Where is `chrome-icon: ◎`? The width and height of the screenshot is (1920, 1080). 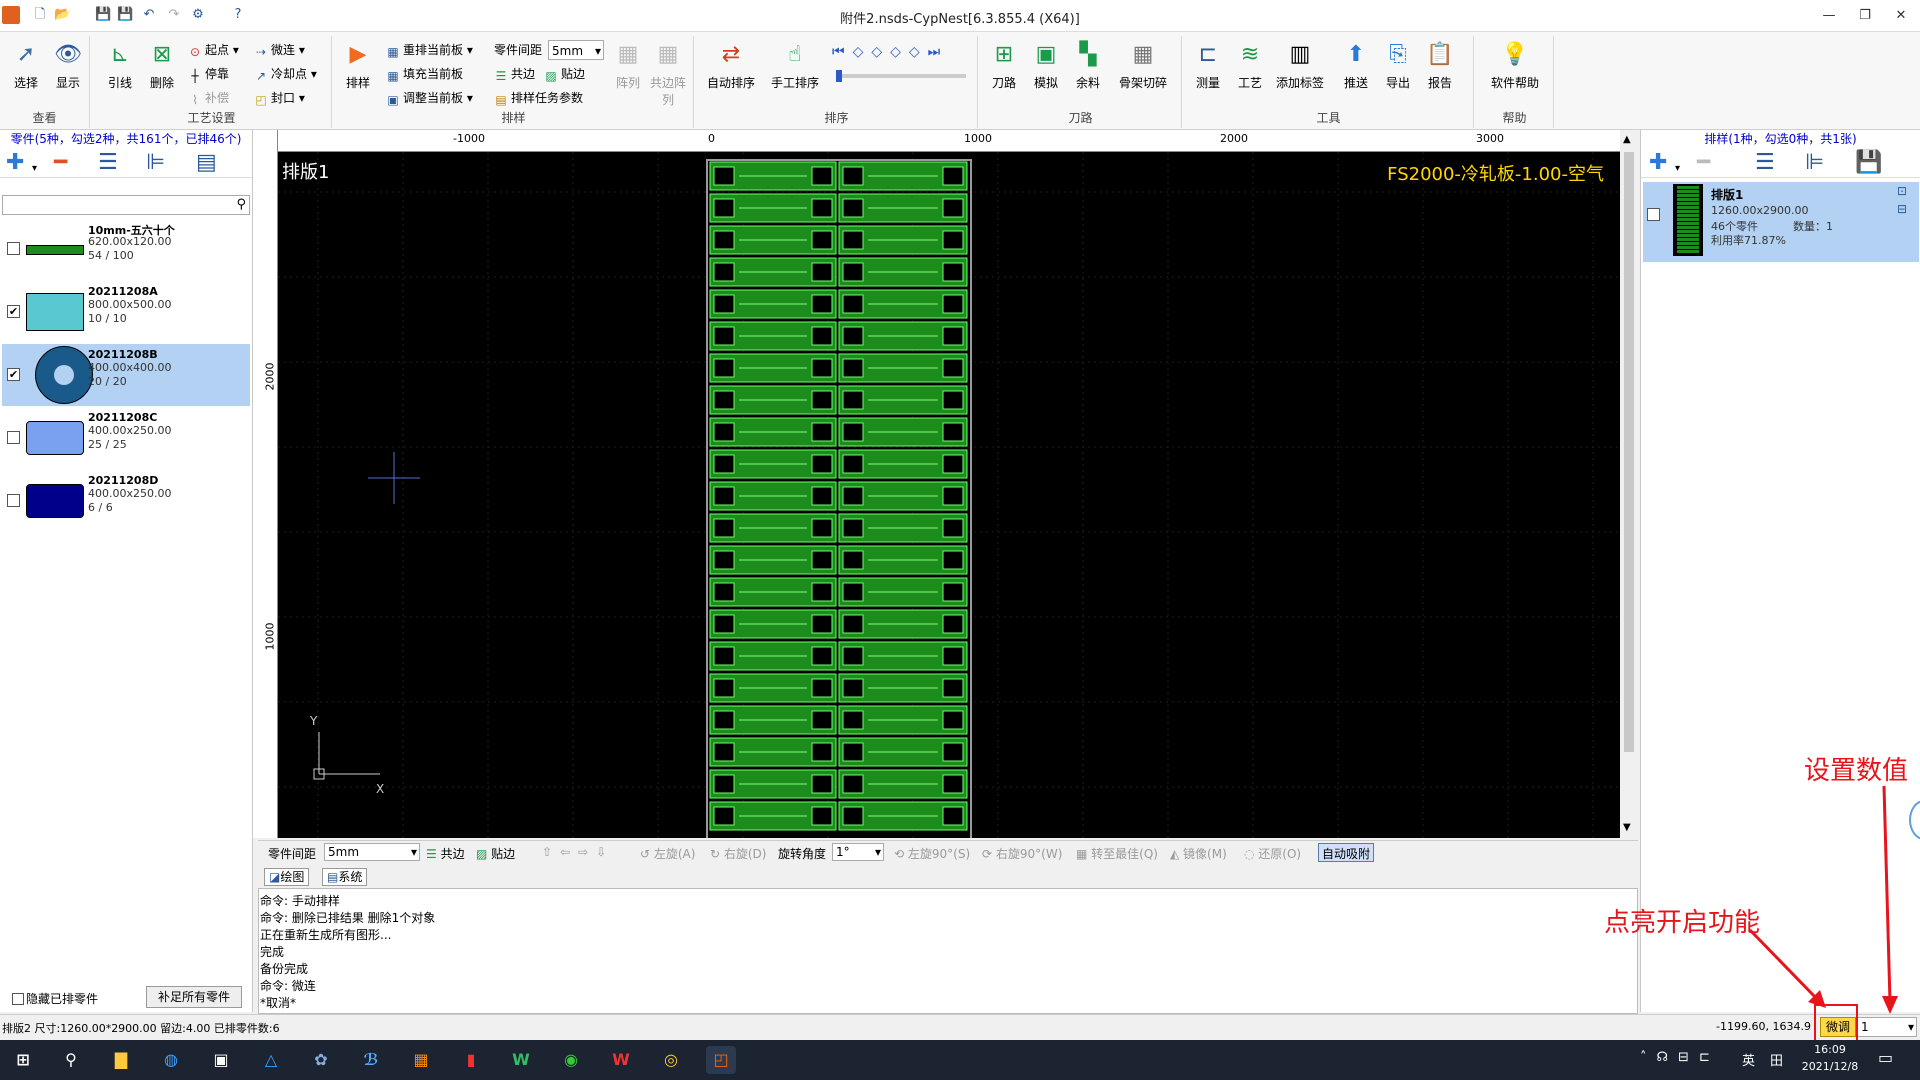
chrome-icon: ◎ is located at coordinates (671, 1060).